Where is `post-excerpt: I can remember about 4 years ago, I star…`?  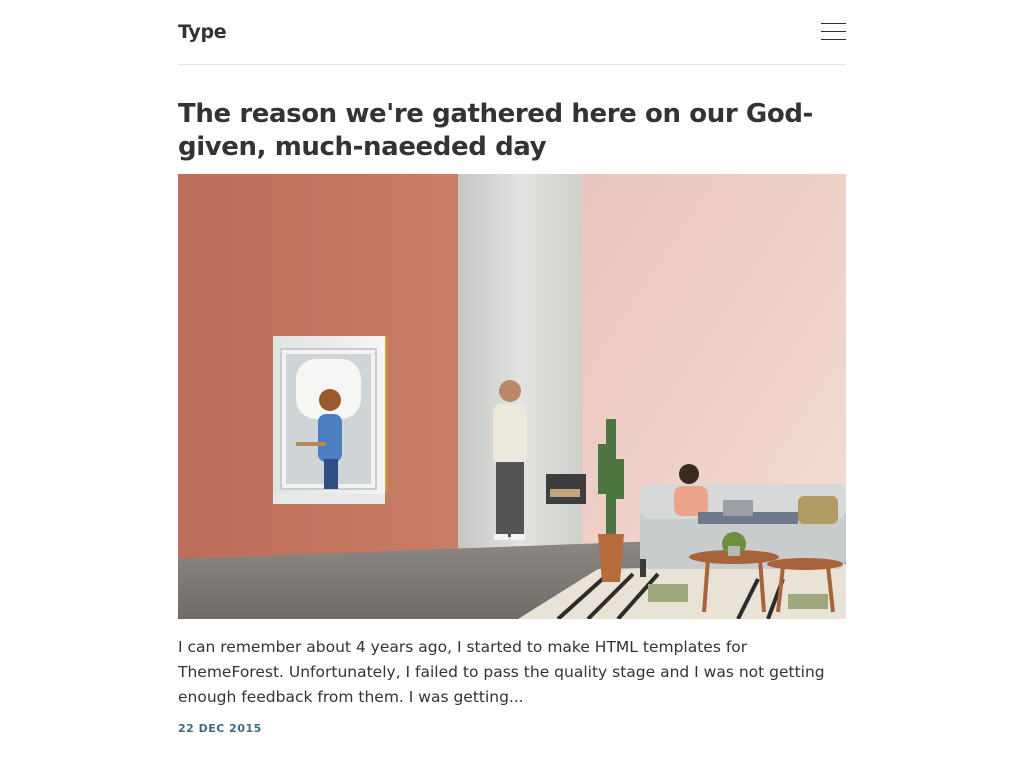
post-excerpt: I can remember about 4 years ago, I star… is located at coordinates (501, 672).